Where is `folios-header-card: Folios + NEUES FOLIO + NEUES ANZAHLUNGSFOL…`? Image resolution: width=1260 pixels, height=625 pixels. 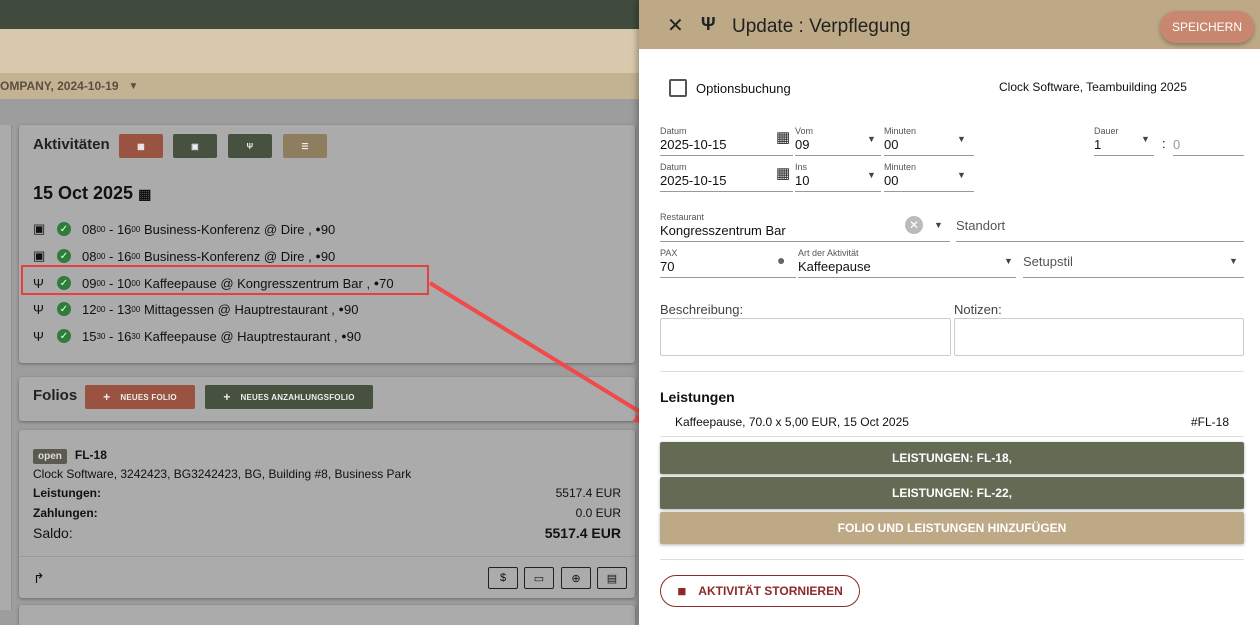 folios-header-card: Folios + NEUES FOLIO + NEUES ANZAHLUNGSFOL… is located at coordinates (327, 399).